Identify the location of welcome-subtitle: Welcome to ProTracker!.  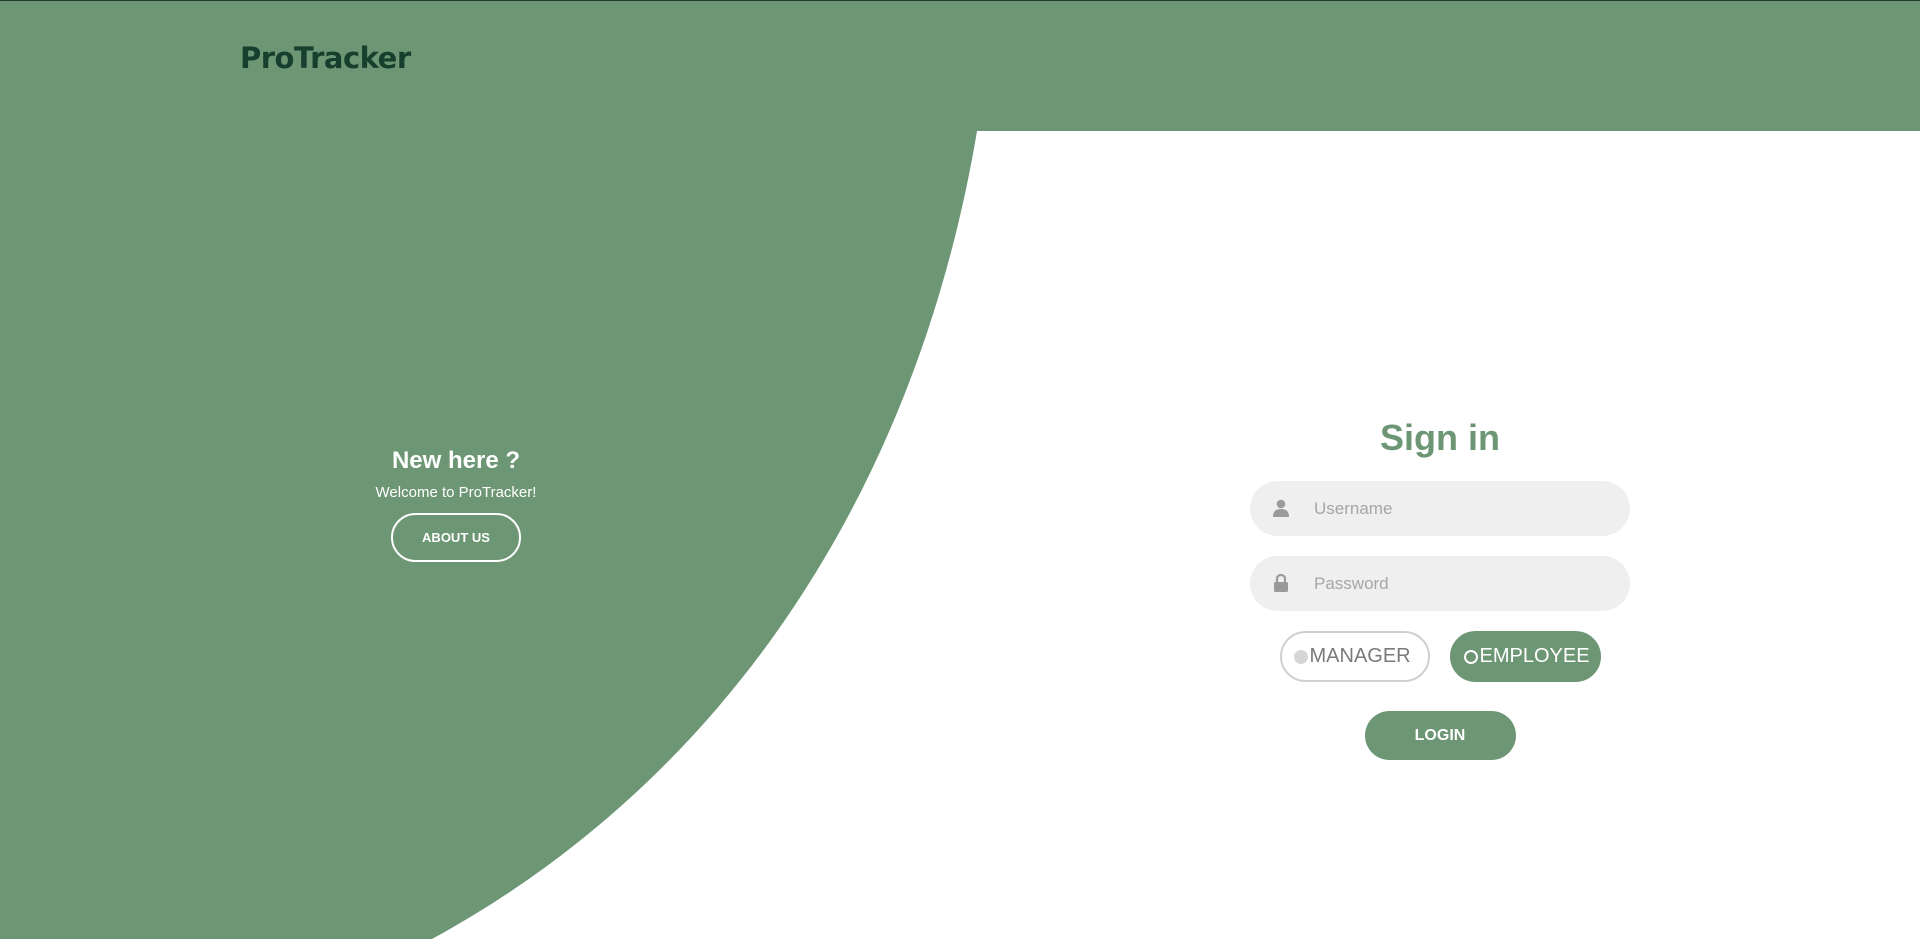
(456, 492).